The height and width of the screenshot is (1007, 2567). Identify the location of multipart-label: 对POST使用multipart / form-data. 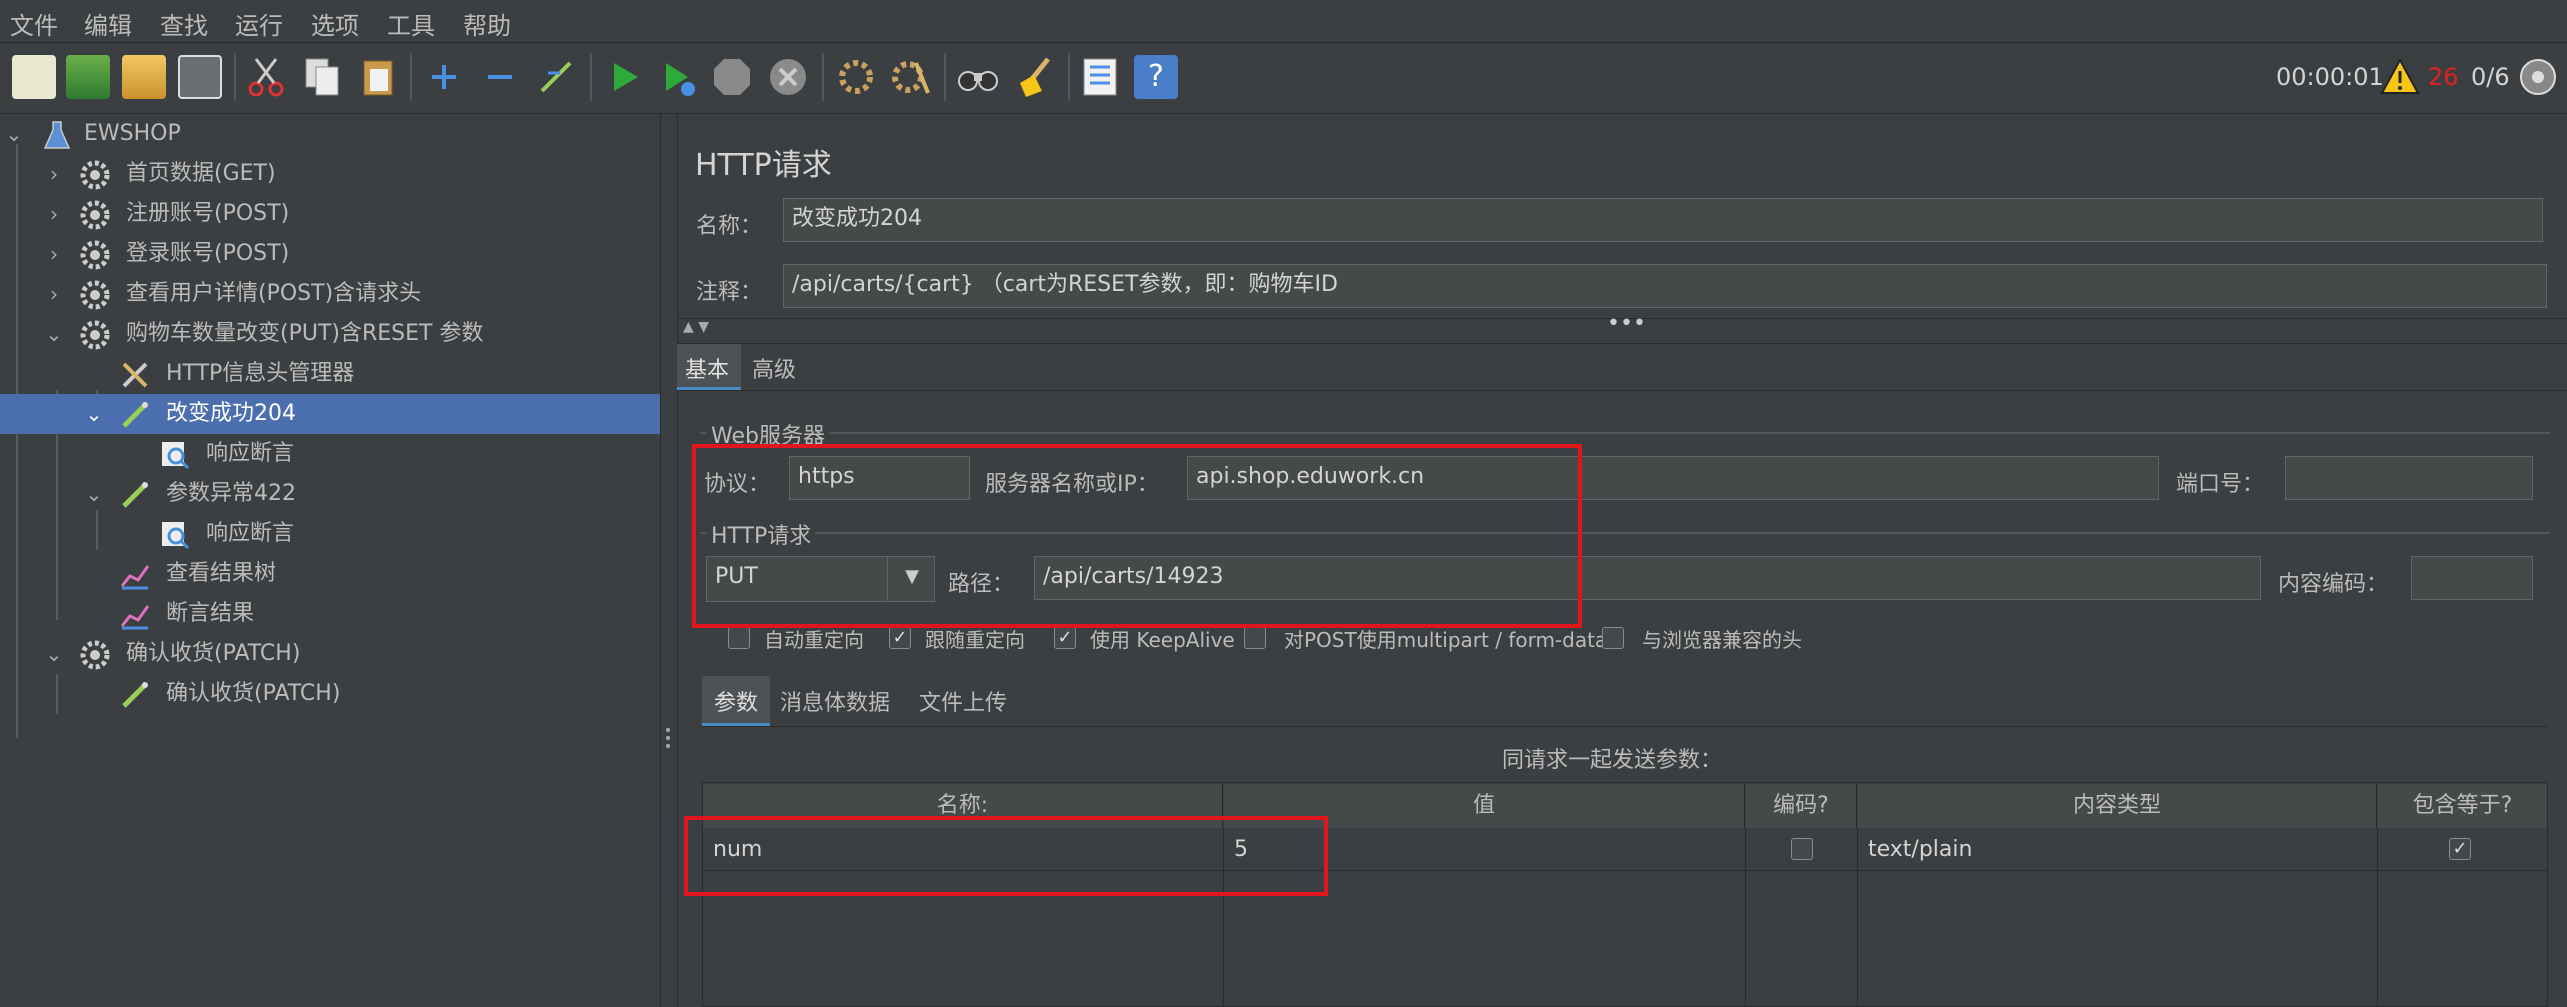
(1446, 640).